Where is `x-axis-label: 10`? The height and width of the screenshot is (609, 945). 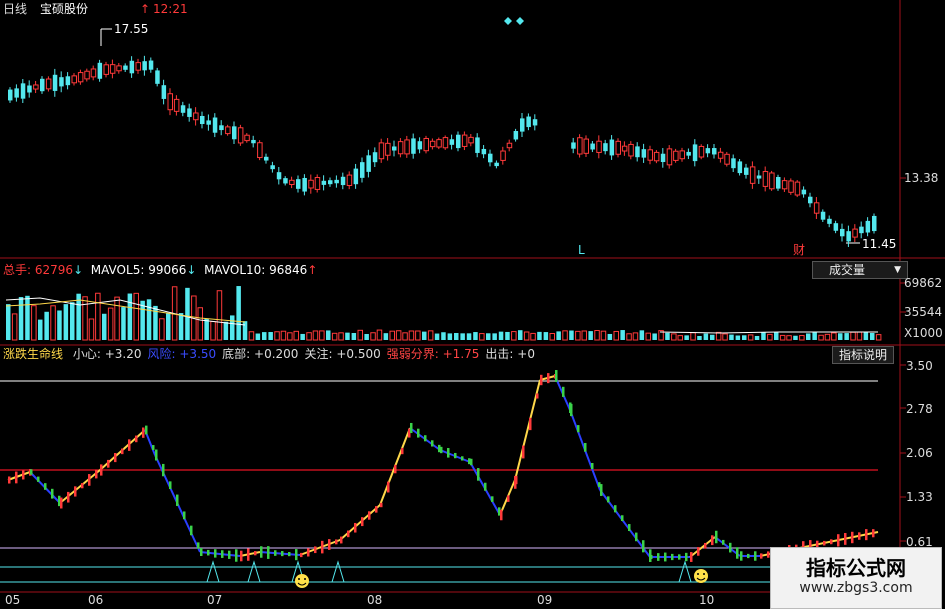 x-axis-label: 10 is located at coordinates (707, 600).